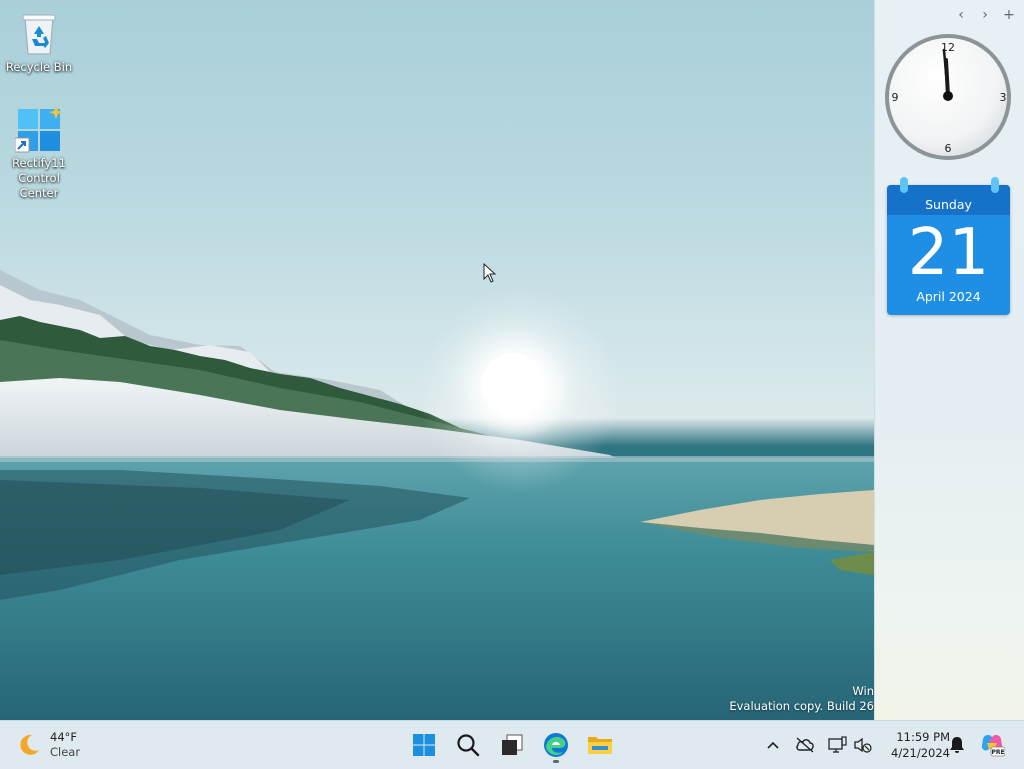  Describe the element at coordinates (38, 130) in the screenshot. I see `rectify11-icon` at that location.